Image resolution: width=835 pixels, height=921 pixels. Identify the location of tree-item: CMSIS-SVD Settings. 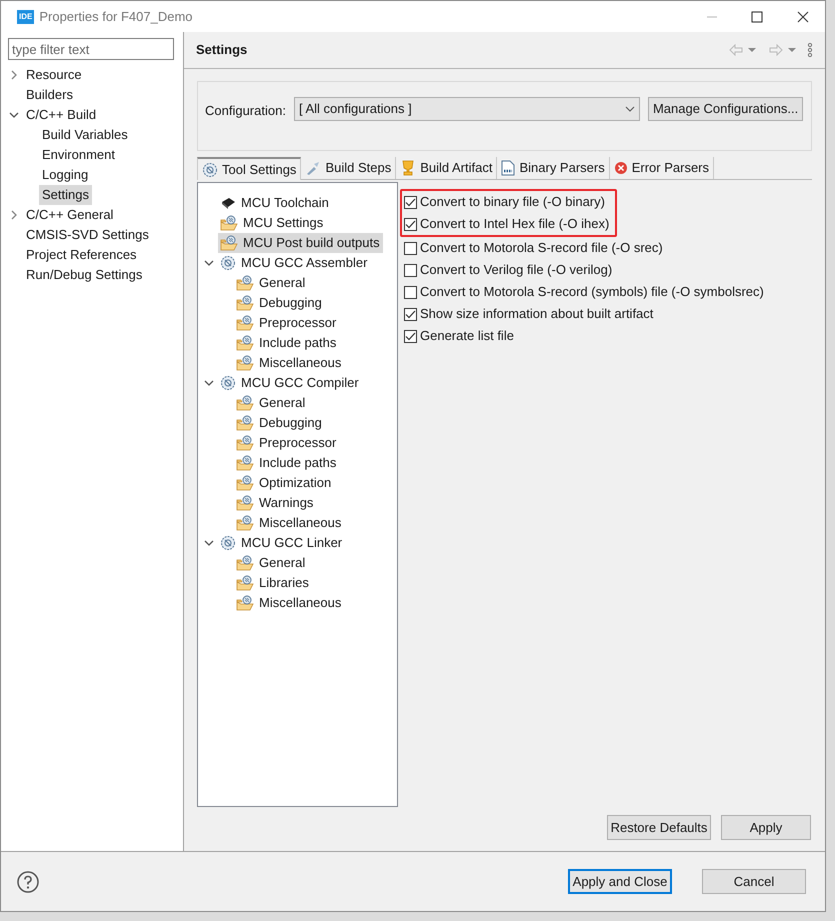
(87, 235).